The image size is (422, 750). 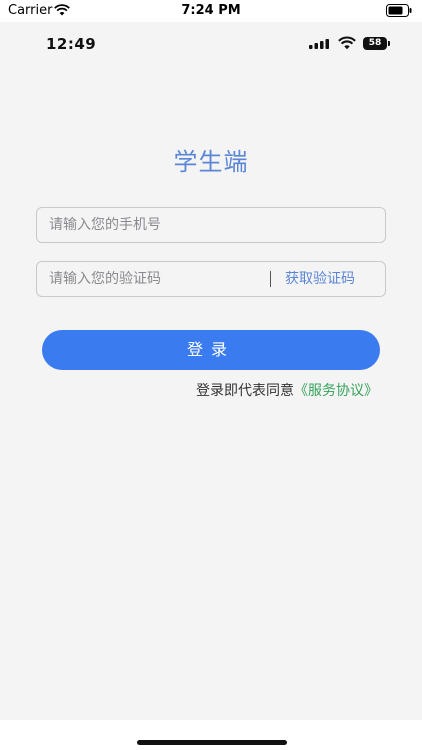 I want to click on field-divider, so click(x=270, y=279).